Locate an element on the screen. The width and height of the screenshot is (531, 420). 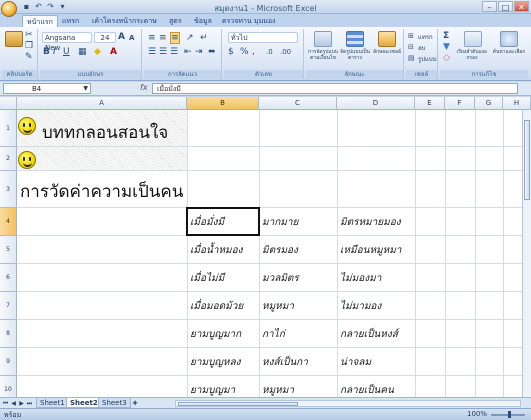
comma-style-icon: , is located at coordinates (253, 52).